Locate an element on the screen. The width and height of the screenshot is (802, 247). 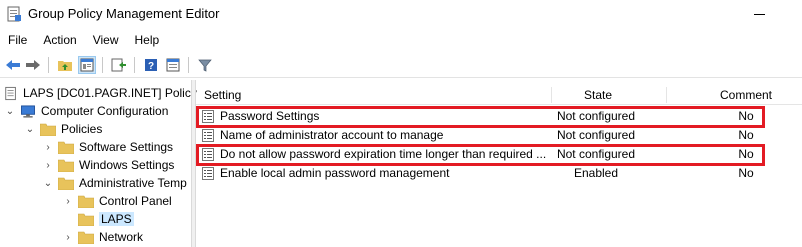
setting-state: Not configured is located at coordinates (596, 135).